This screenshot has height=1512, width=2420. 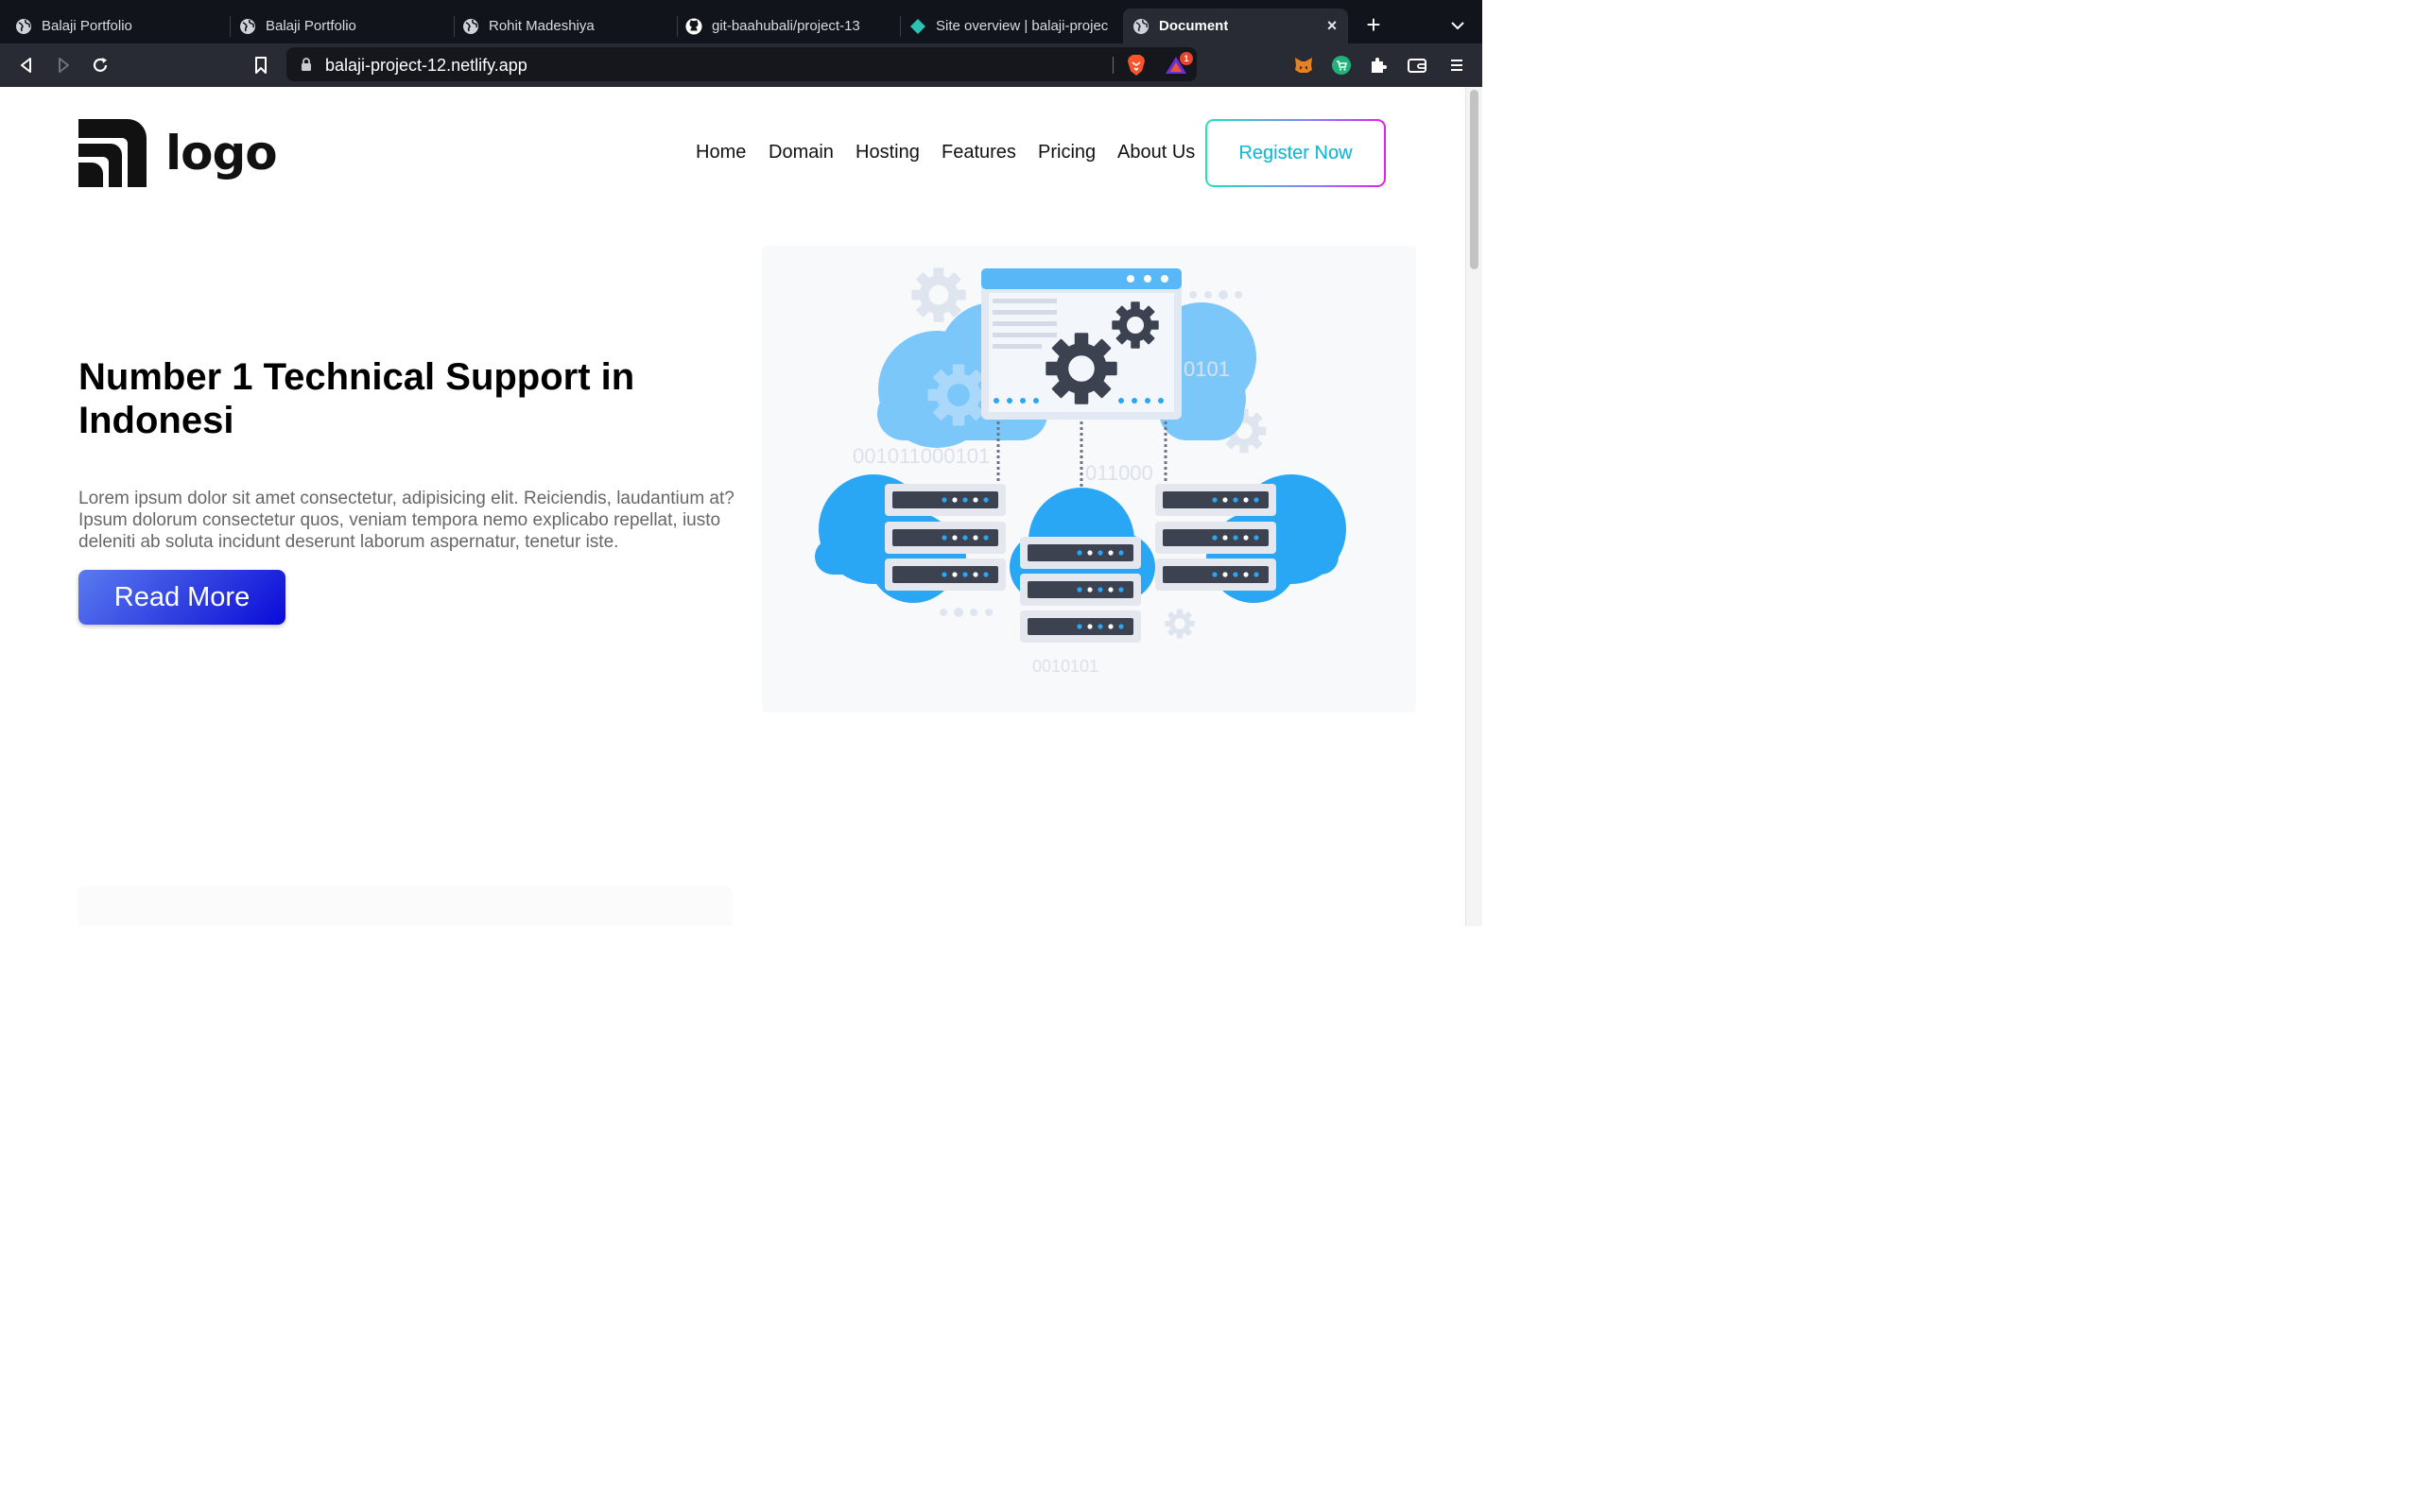 I want to click on scrollbar-thumb, so click(x=1474, y=179).